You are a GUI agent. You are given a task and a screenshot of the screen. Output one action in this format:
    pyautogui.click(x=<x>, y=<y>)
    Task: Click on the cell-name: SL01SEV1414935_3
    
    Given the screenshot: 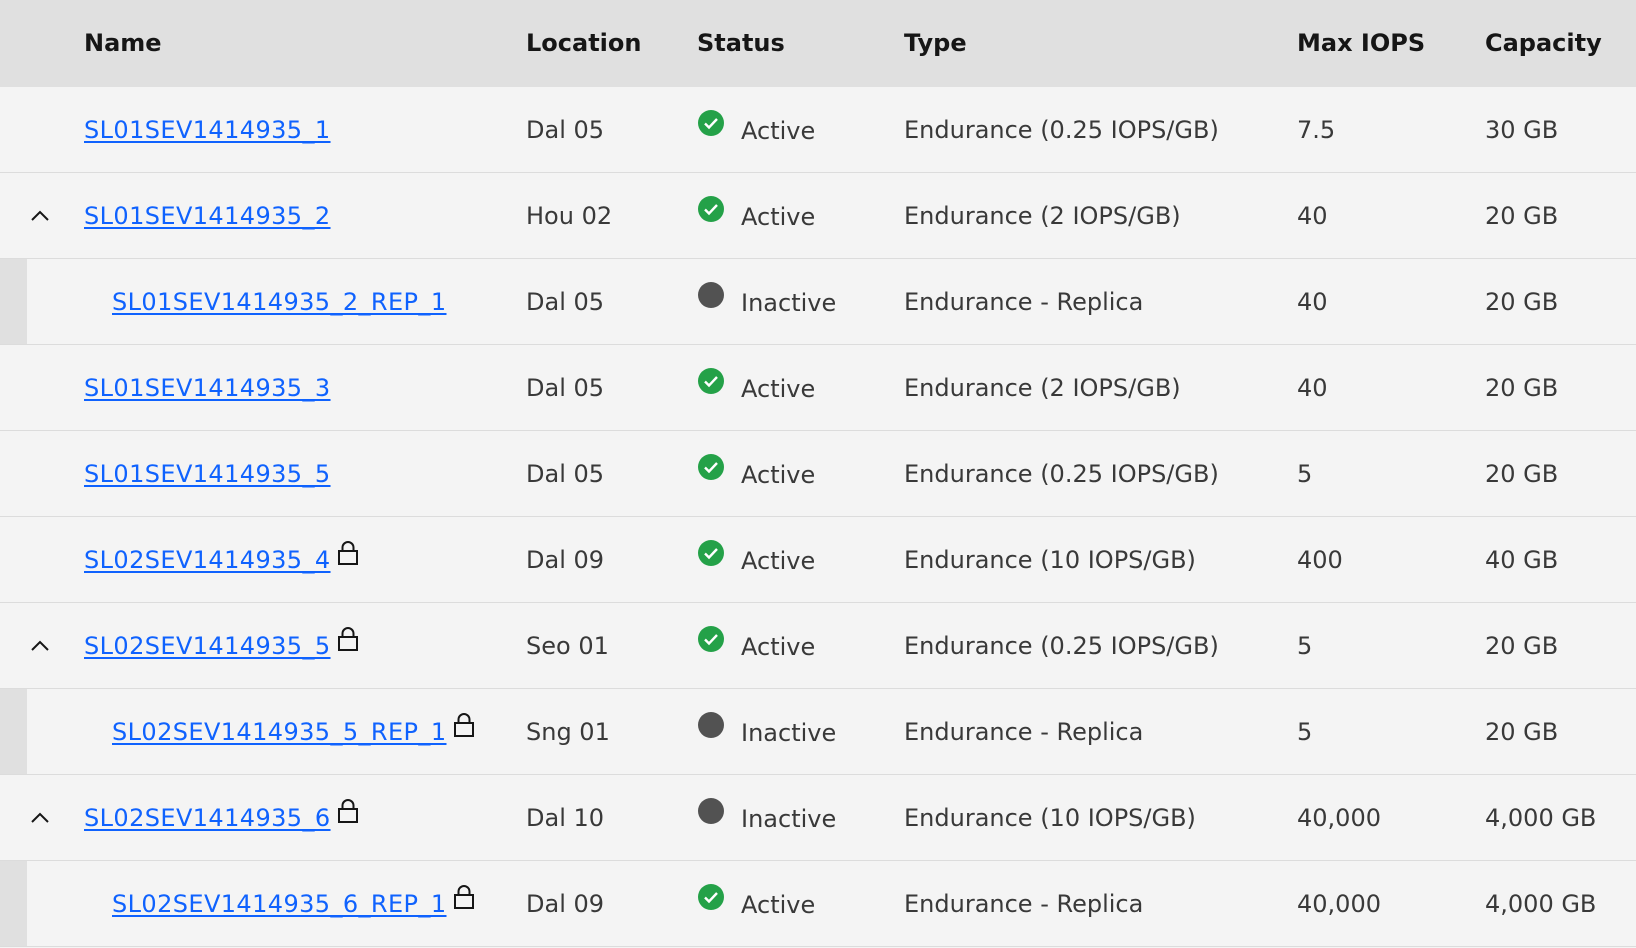 What is the action you would take?
    pyautogui.click(x=207, y=388)
    